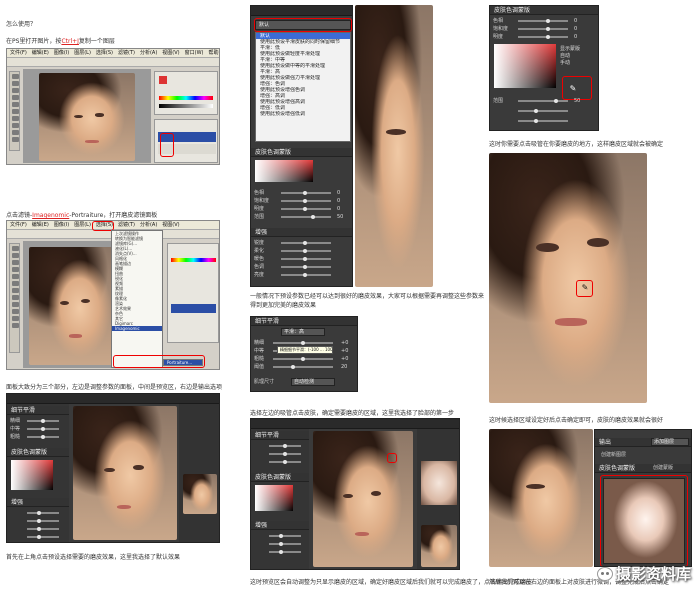 This screenshot has width=699, height=590. What do you see at coordinates (82, 225) in the screenshot?
I see `menu-layer-2: 图层(L)` at bounding box center [82, 225].